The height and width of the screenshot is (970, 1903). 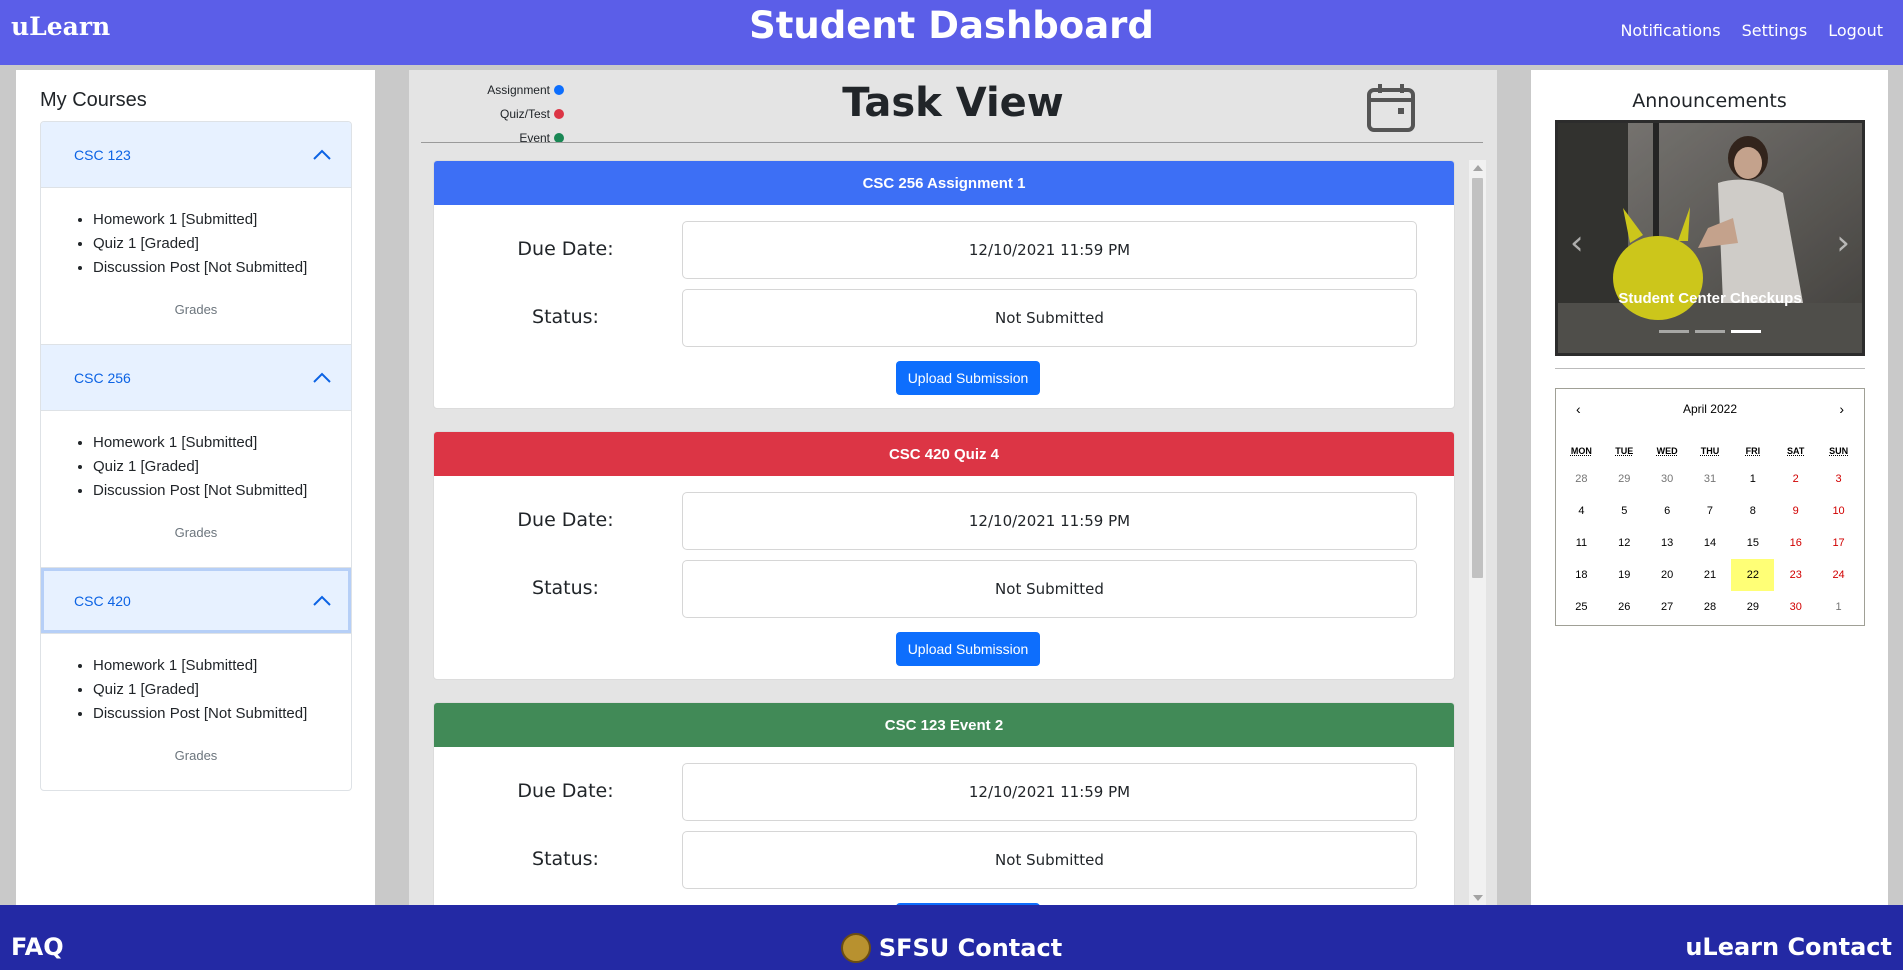 What do you see at coordinates (1795, 479) in the screenshot?
I see `calendar-day: 2` at bounding box center [1795, 479].